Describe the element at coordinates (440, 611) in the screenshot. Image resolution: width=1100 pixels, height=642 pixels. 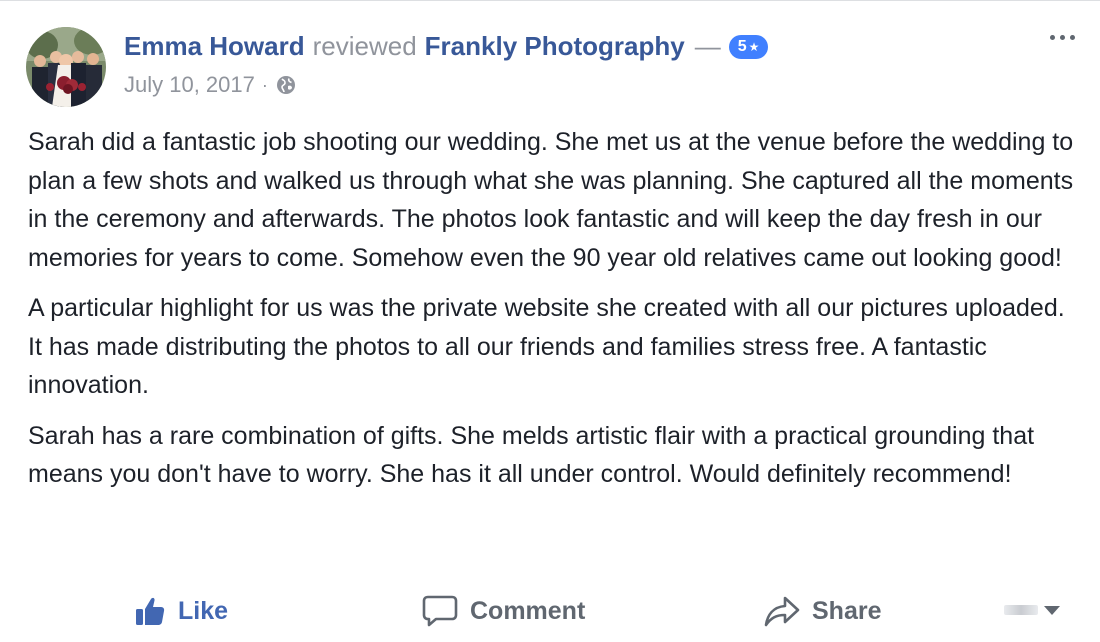
I see `comment-icon` at that location.